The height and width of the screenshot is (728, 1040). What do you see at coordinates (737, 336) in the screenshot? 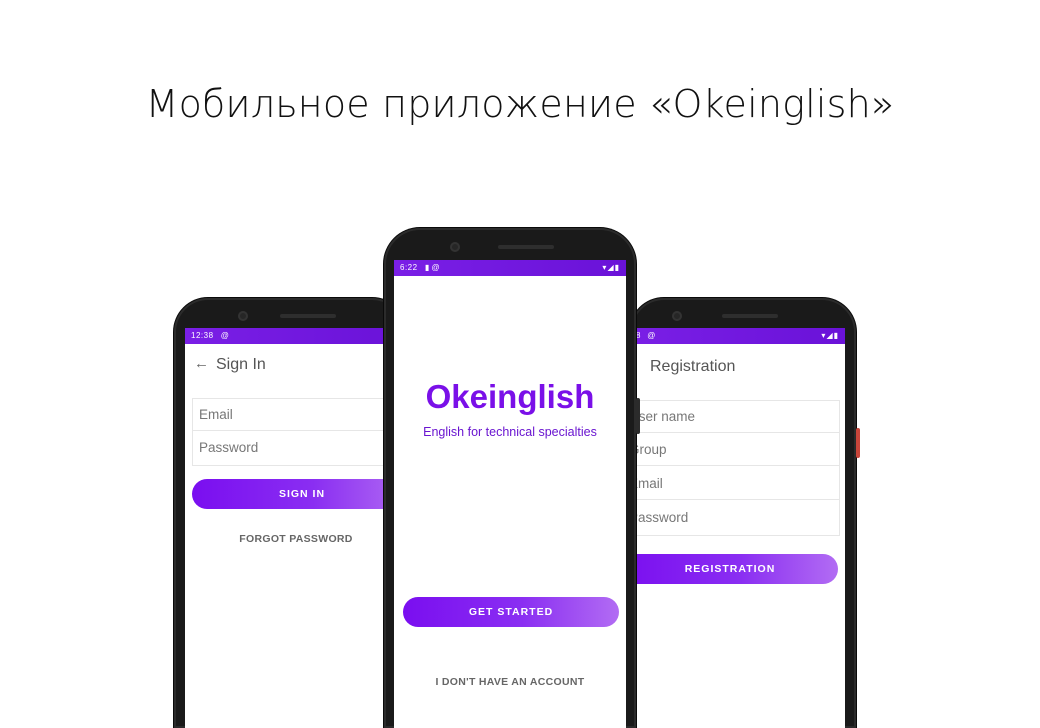
I see `status-bar: 8 @ ▾◢▮` at bounding box center [737, 336].